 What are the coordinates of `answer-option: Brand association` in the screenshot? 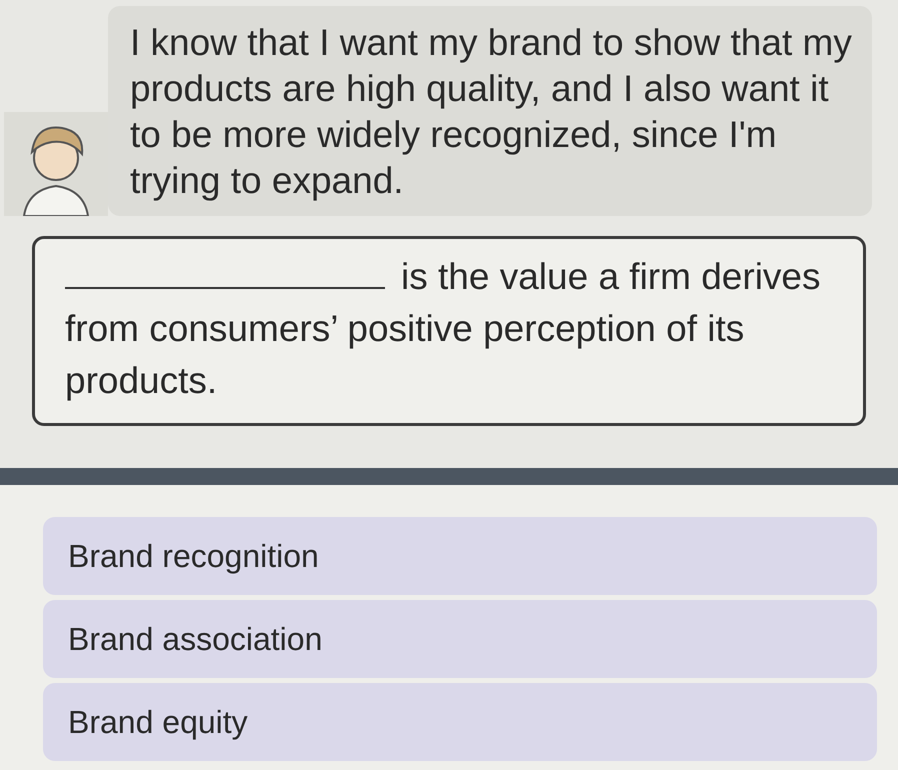 It's located at (460, 639).